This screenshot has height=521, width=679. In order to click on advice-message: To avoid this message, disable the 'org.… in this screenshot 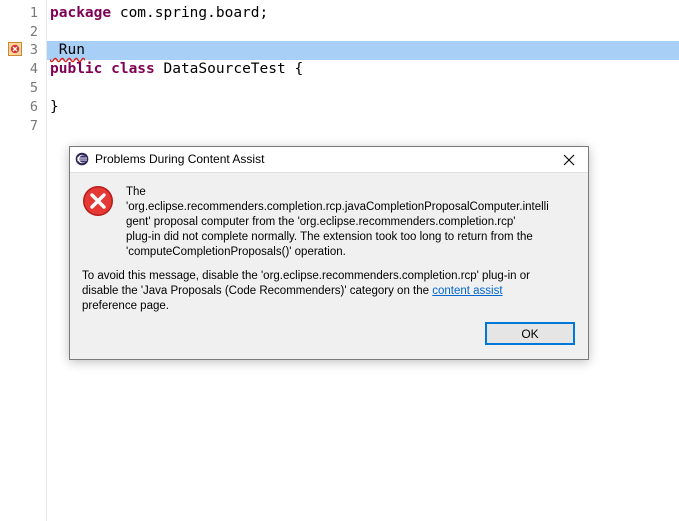, I will do `click(330, 291)`.